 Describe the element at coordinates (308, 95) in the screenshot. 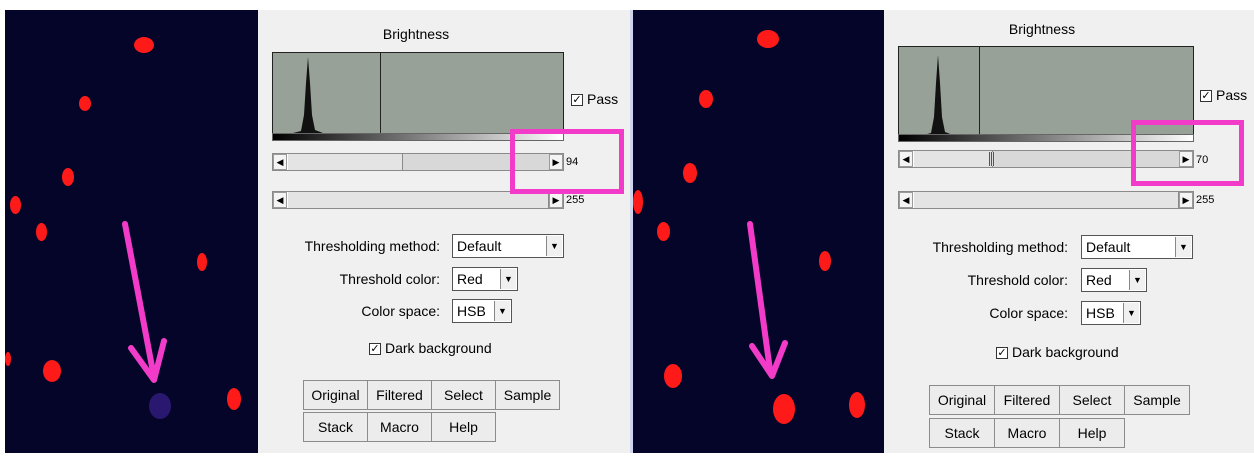

I see `histogram-plot` at that location.